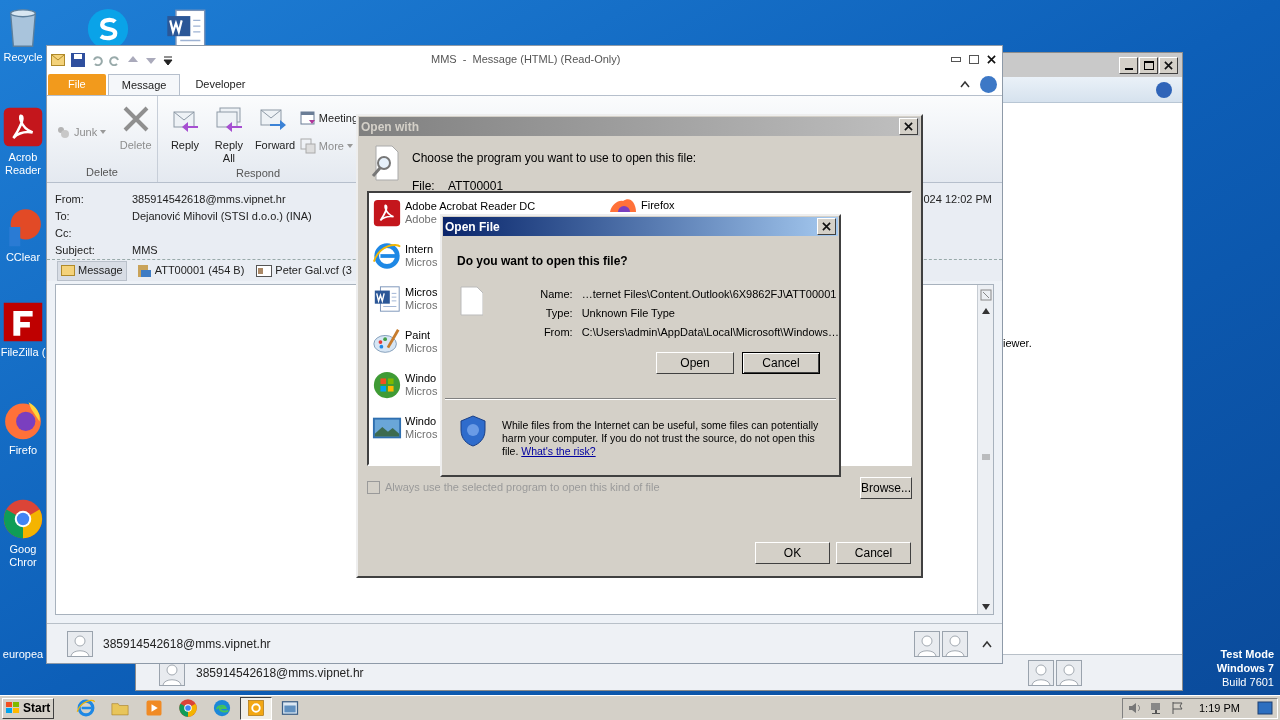 The image size is (1280, 720). Describe the element at coordinates (63, 216) in the screenshot. I see `field-label: To:` at that location.